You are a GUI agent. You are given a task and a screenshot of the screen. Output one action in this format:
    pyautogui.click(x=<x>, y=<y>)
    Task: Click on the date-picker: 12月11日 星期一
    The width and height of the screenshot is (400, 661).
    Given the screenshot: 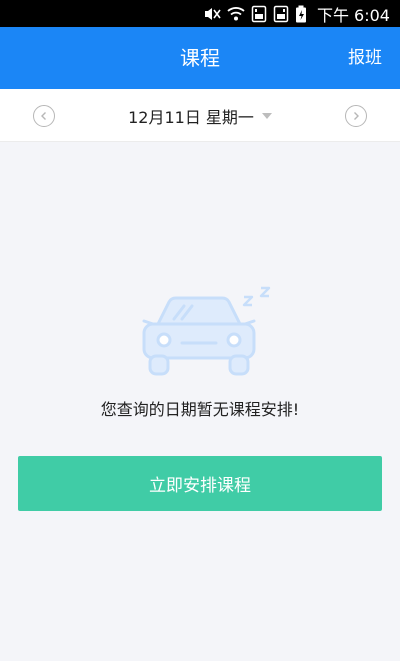 What is the action you would take?
    pyautogui.click(x=200, y=115)
    